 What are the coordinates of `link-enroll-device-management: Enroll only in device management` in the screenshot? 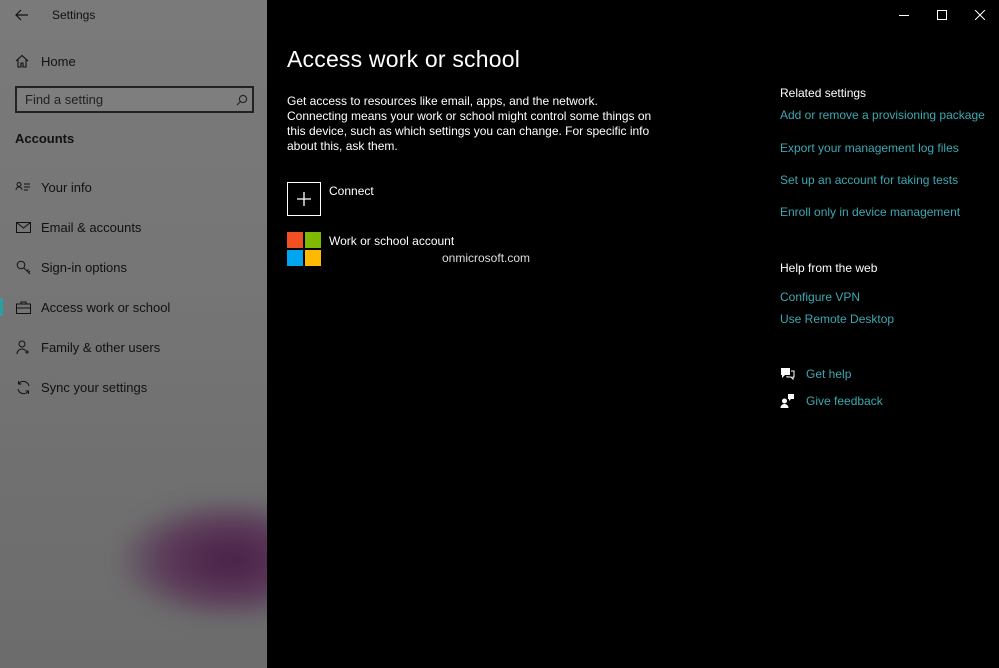 It's located at (870, 212).